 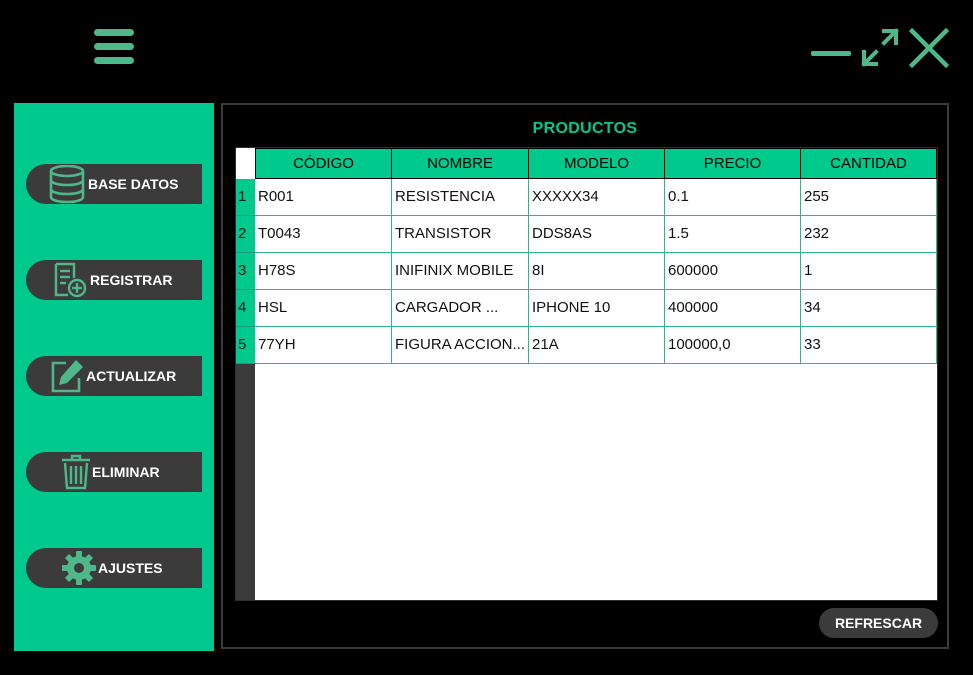 I want to click on refresh-button: REFRESCAR, so click(x=878, y=623).